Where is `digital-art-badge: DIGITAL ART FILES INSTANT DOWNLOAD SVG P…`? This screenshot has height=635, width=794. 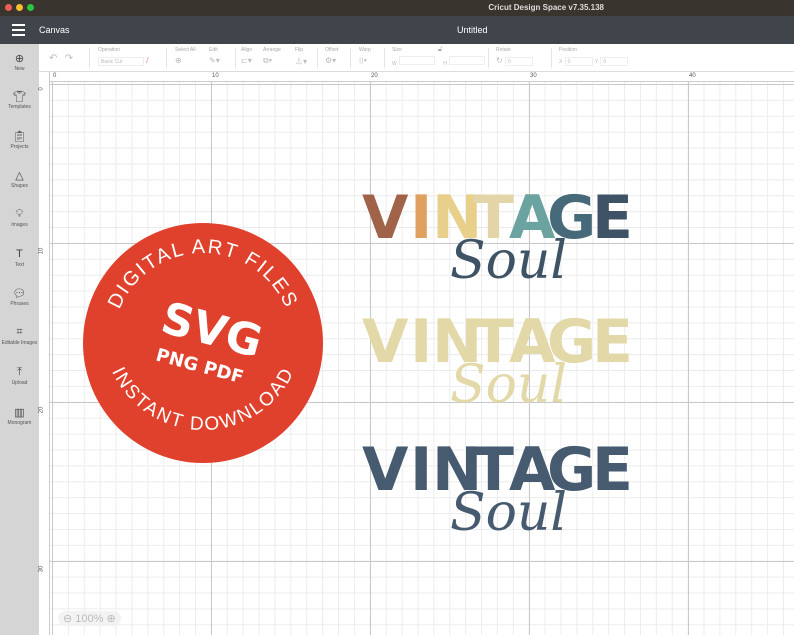
digital-art-badge: DIGITAL ART FILES INSTANT DOWNLOAD SVG P… is located at coordinates (203, 343).